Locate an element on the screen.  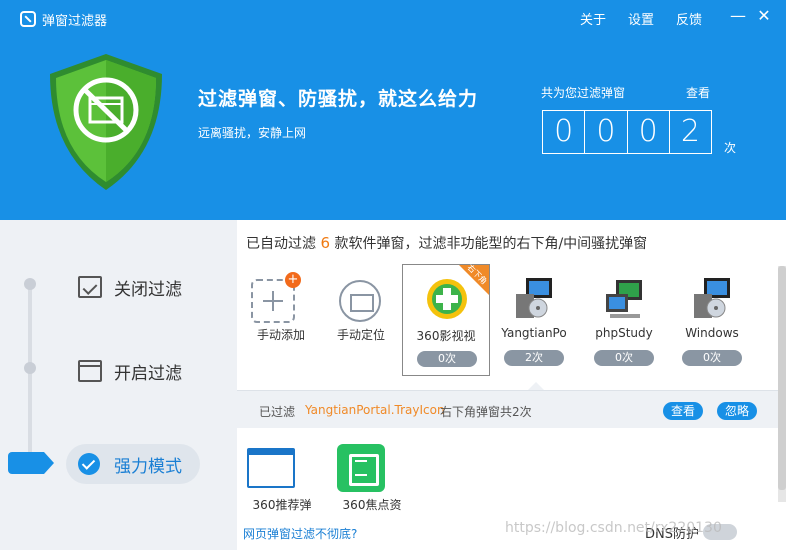
sidebar-item-enable: 开启过滤 is located at coordinates (130, 371).